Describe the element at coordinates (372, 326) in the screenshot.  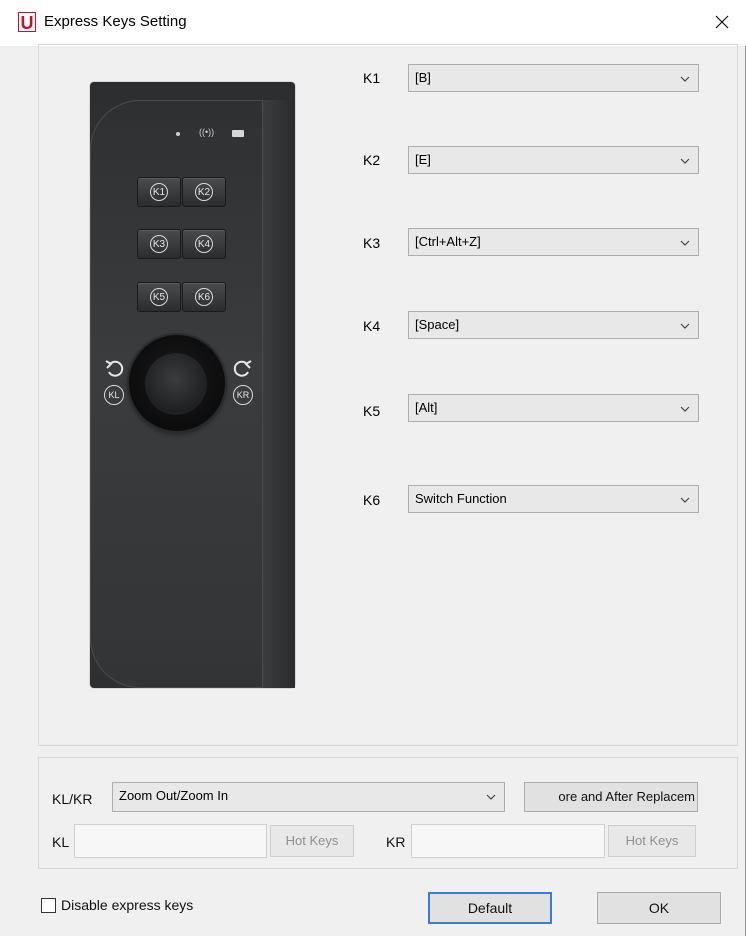
I see `k4-label: K4` at that location.